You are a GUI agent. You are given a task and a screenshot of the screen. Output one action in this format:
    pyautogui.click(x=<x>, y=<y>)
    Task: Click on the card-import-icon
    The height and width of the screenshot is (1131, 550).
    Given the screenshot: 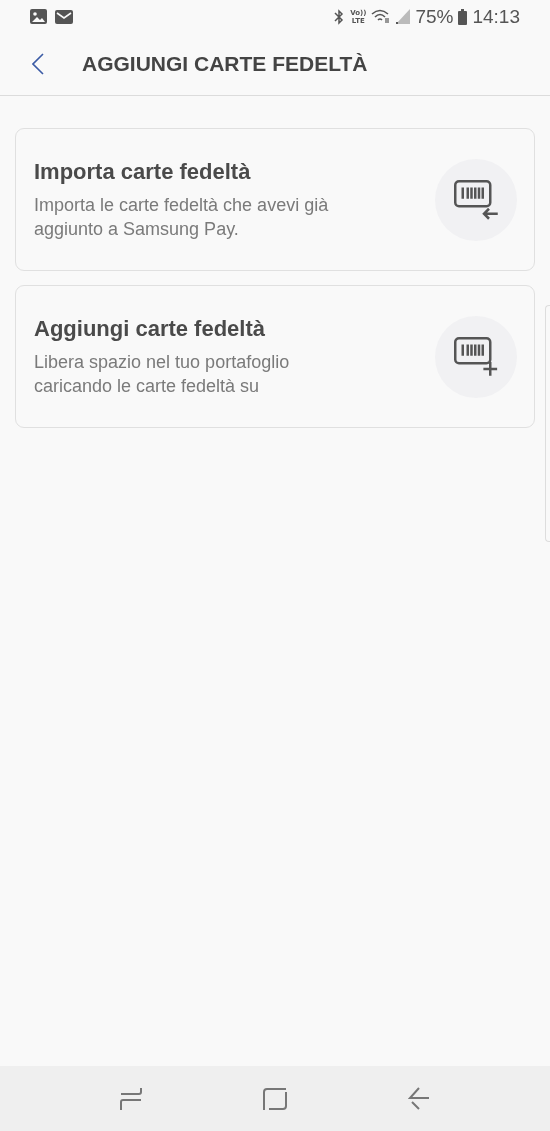 What is the action you would take?
    pyautogui.click(x=476, y=199)
    